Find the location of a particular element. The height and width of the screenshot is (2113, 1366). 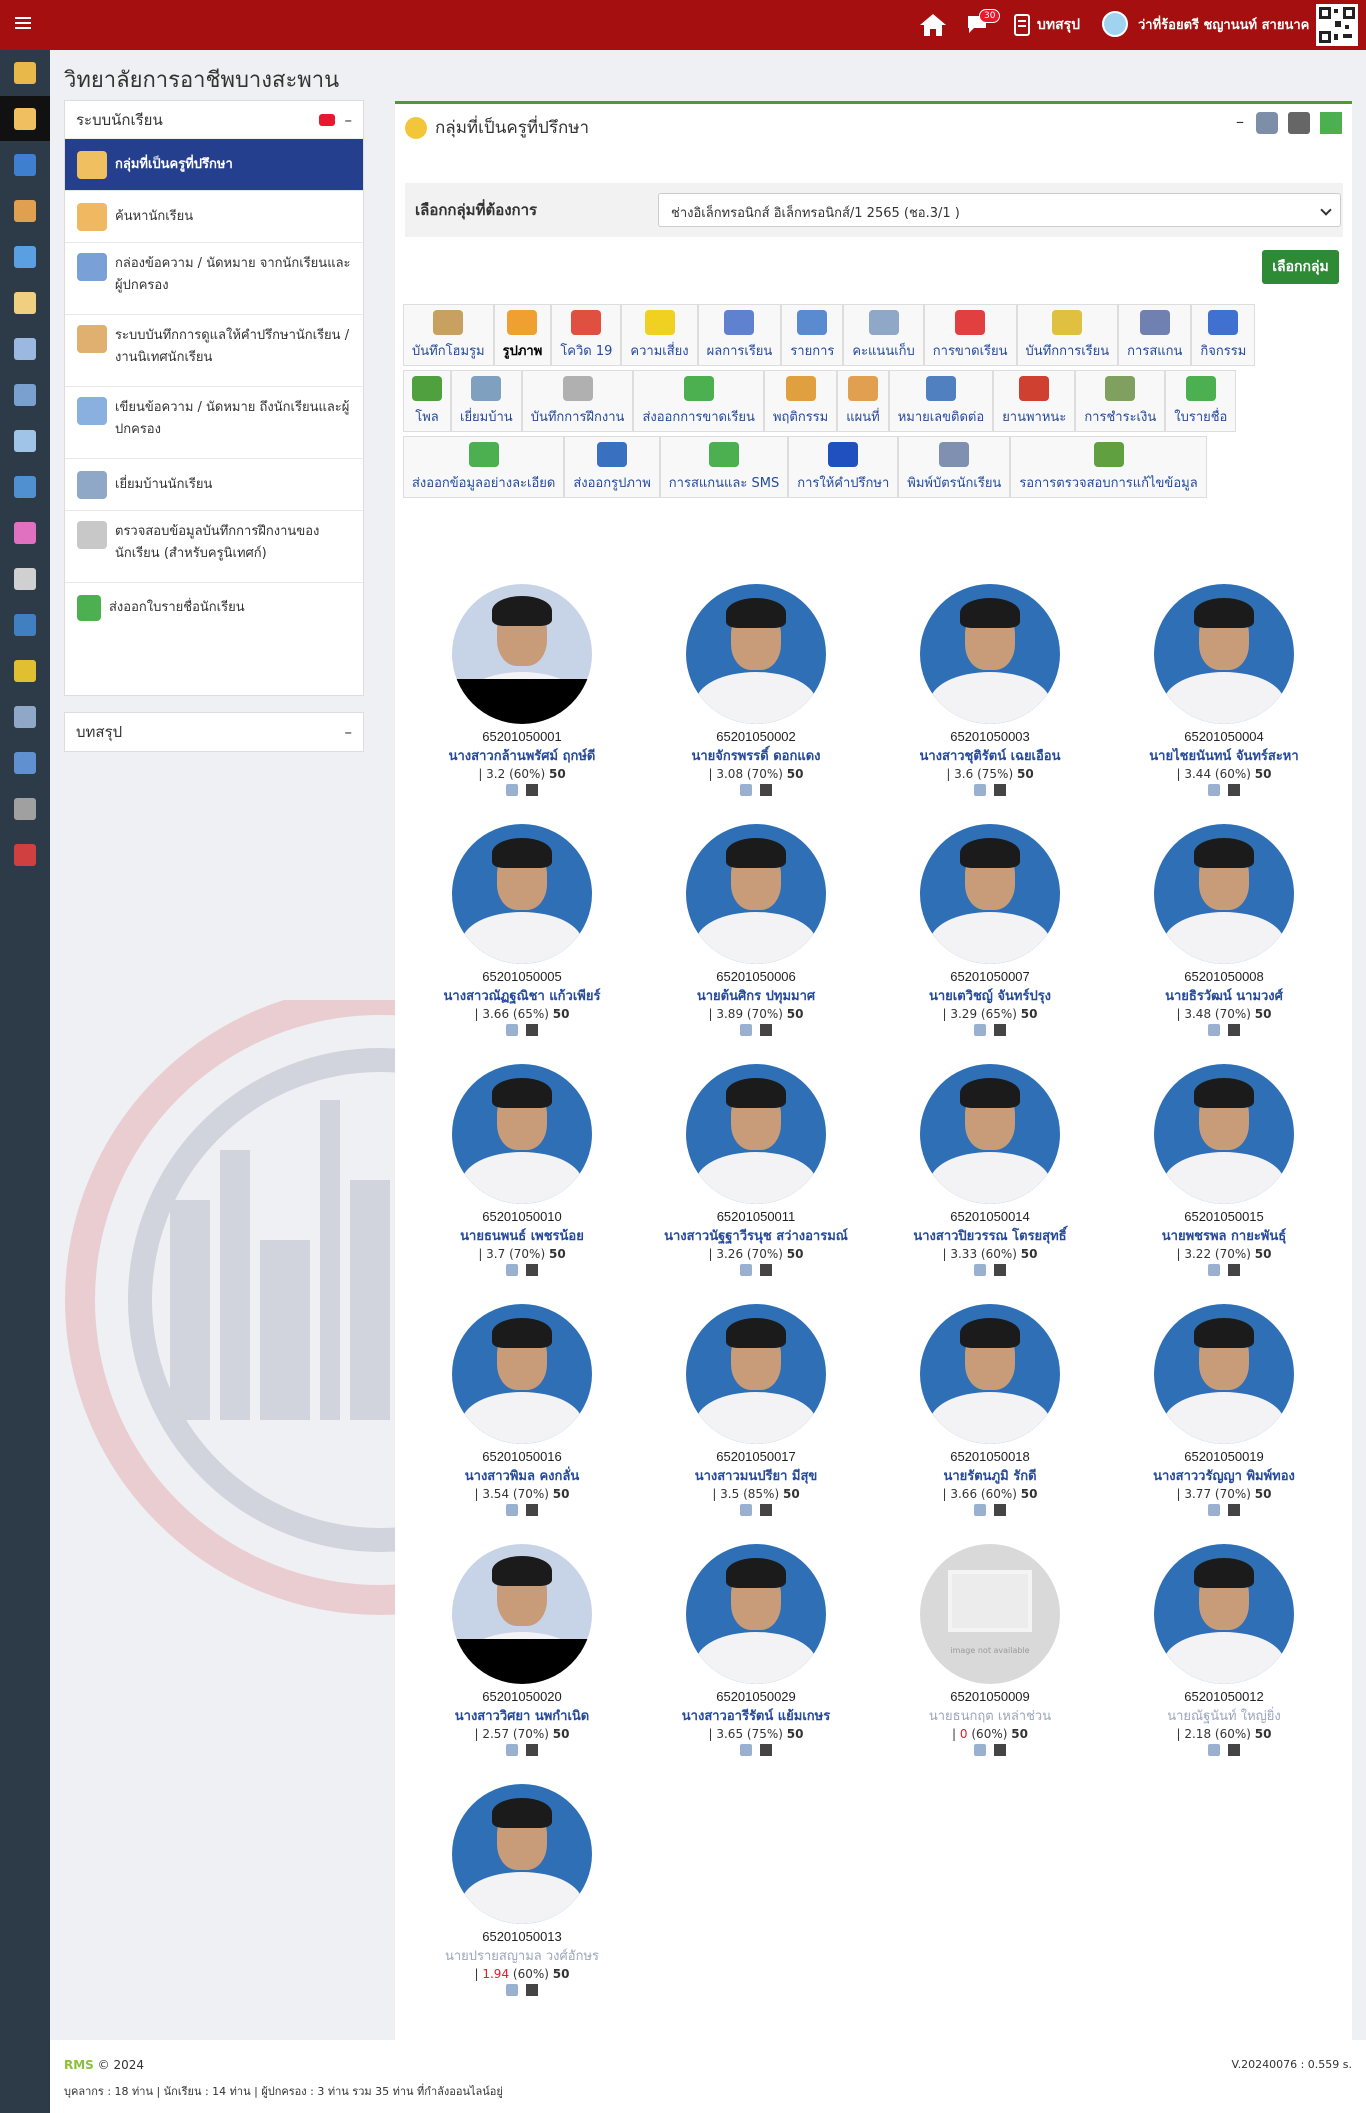

student-id: 65201050001 is located at coordinates (522, 736).